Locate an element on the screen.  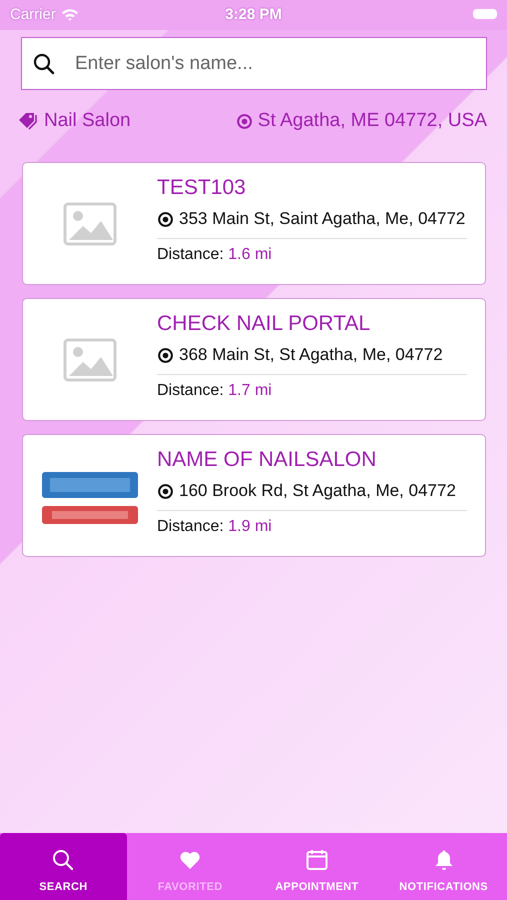
distance-value: 1.9 mi is located at coordinates (250, 526).